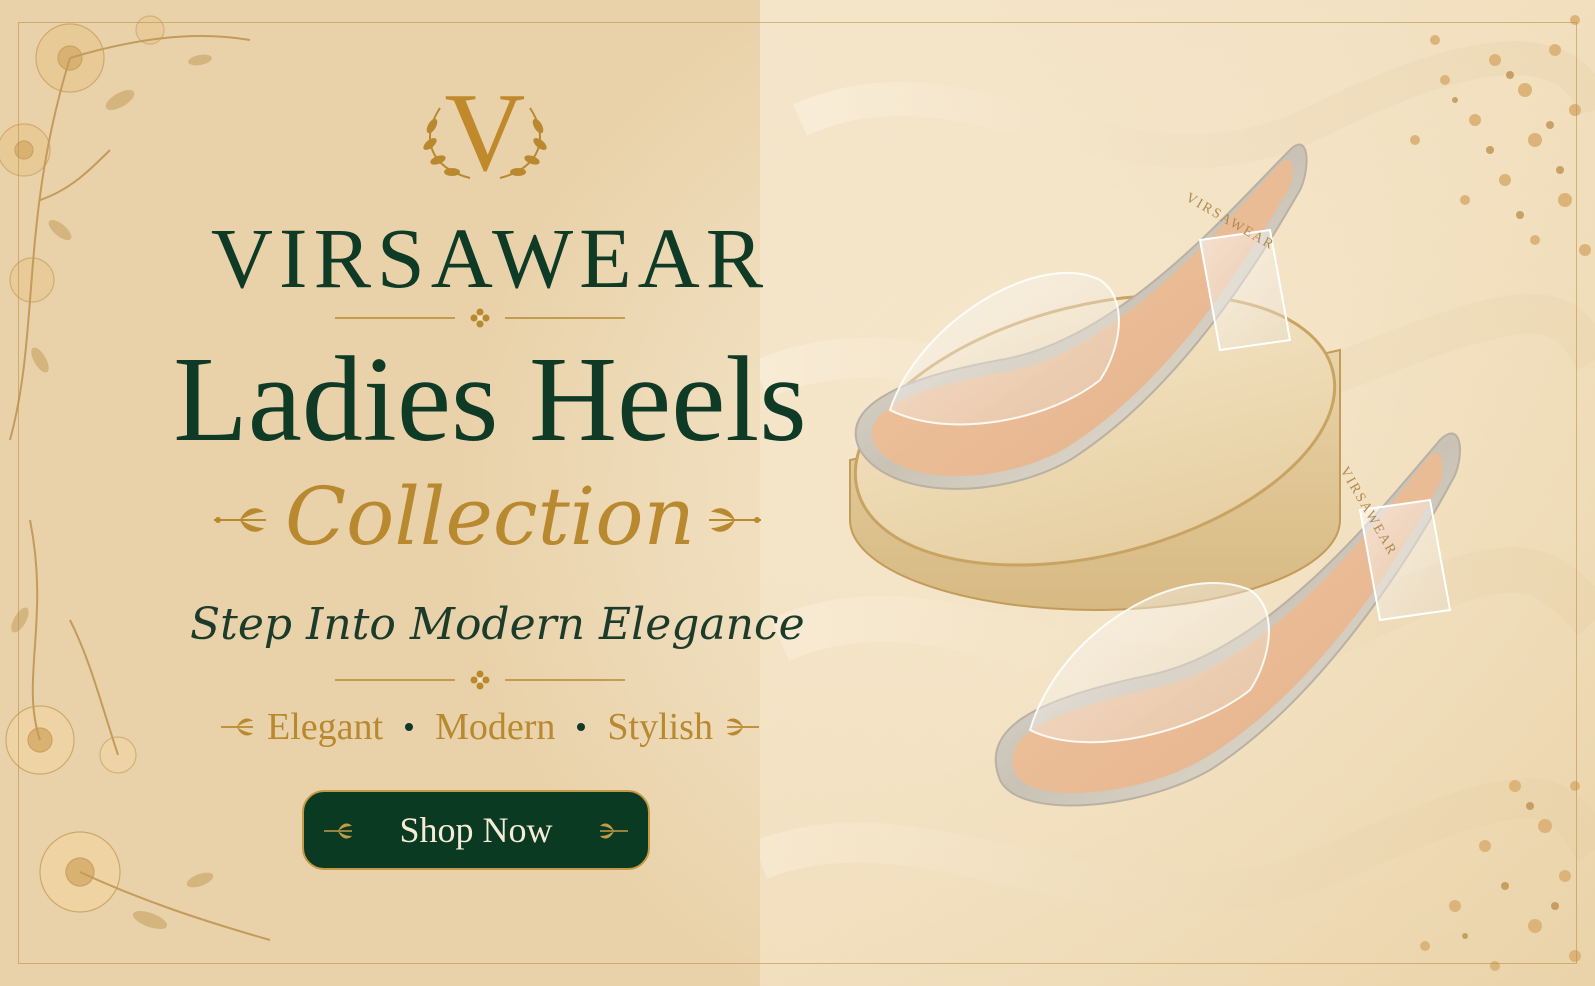  I want to click on headline-title: Ladies Heels, so click(490, 399).